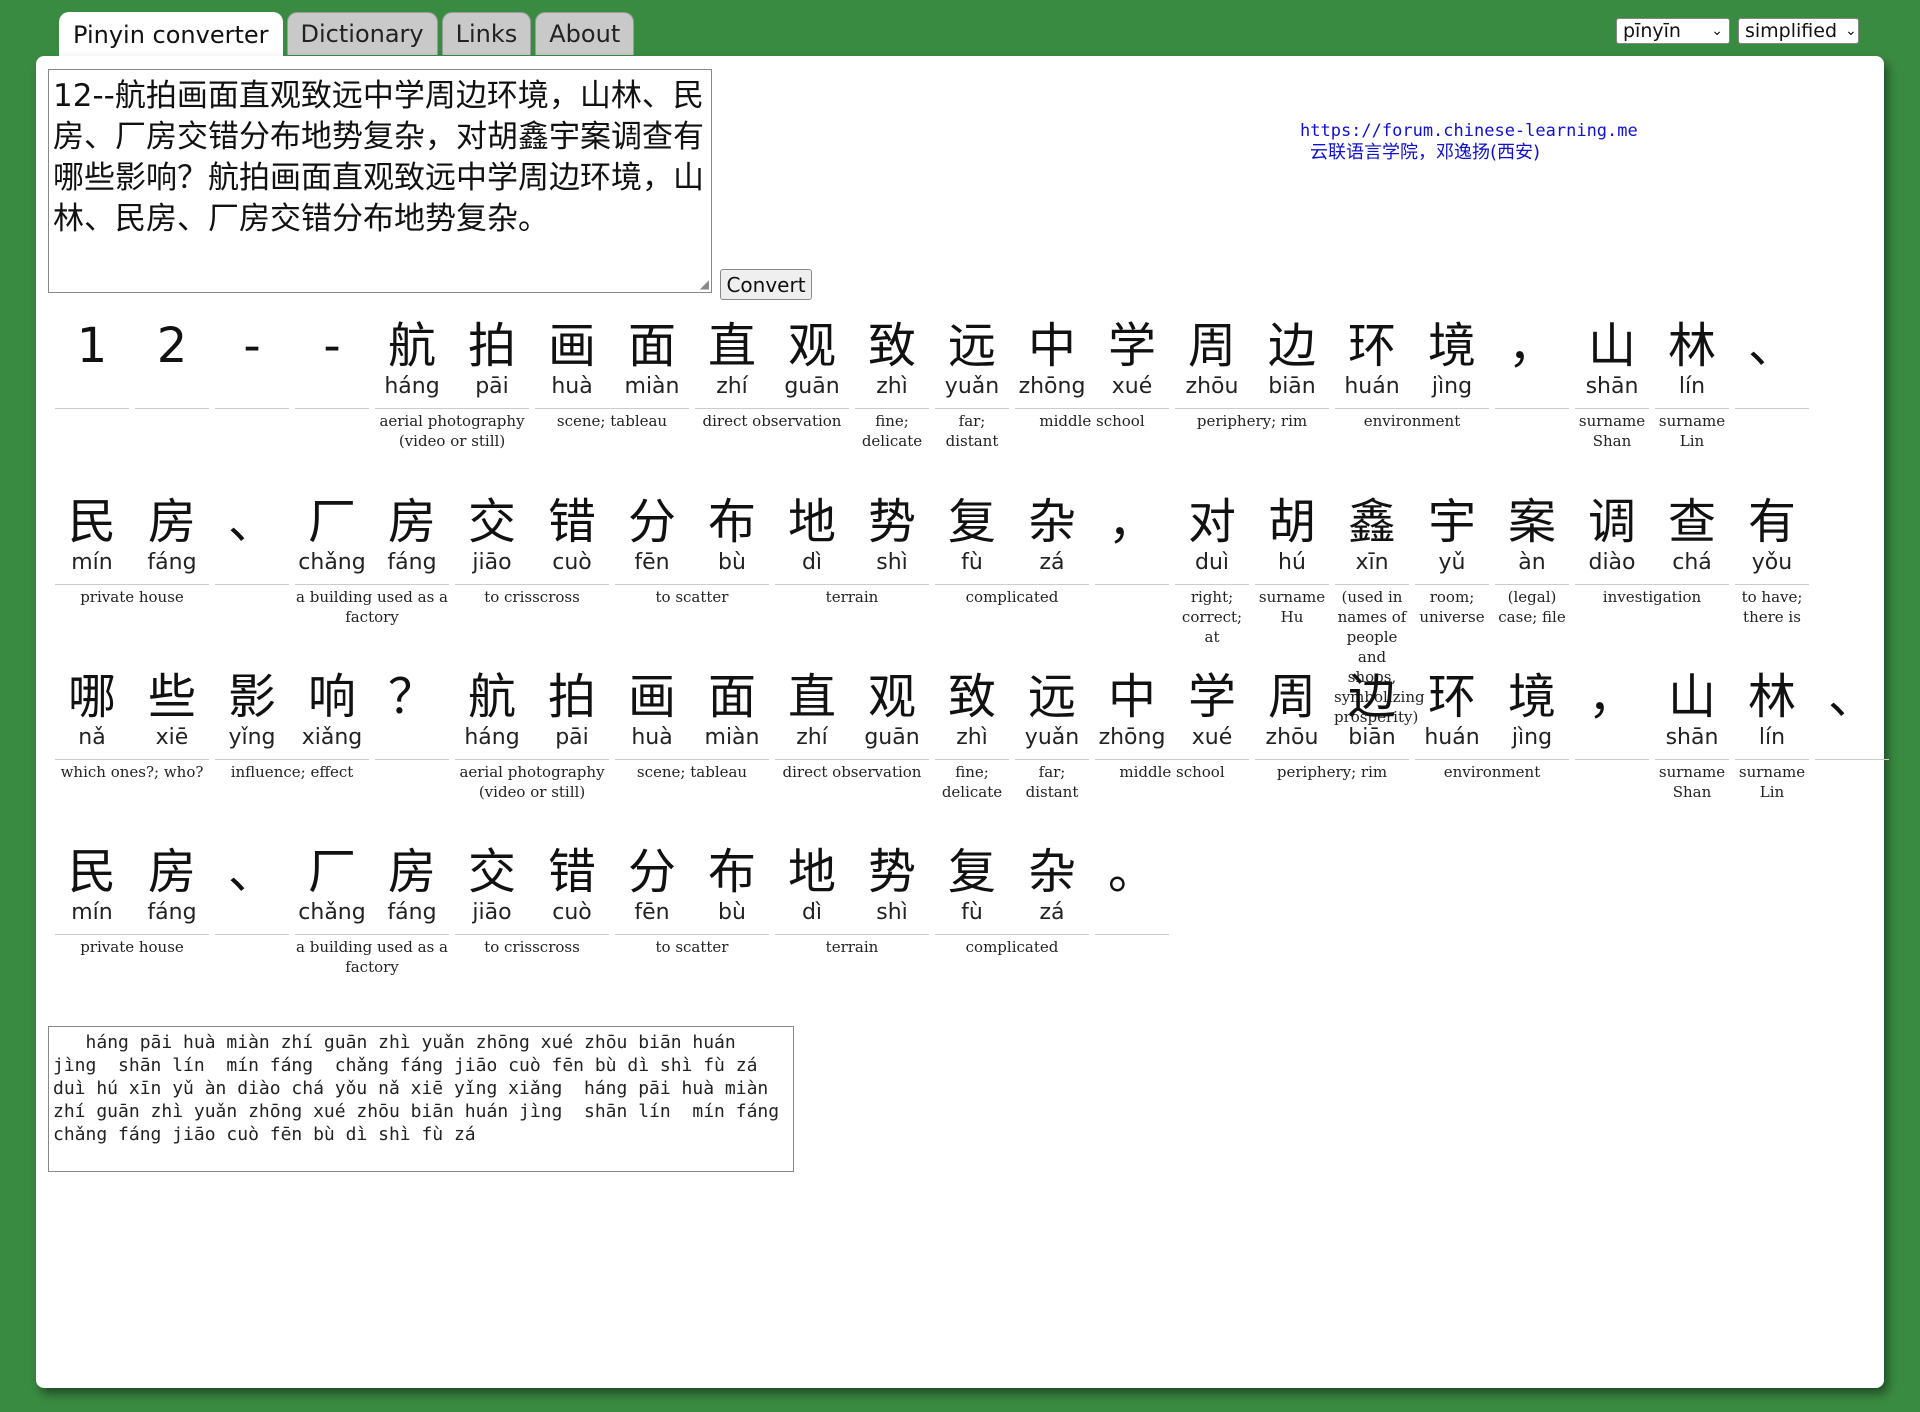  What do you see at coordinates (704, 284) in the screenshot?
I see `resize-grip-icon: ◢` at bounding box center [704, 284].